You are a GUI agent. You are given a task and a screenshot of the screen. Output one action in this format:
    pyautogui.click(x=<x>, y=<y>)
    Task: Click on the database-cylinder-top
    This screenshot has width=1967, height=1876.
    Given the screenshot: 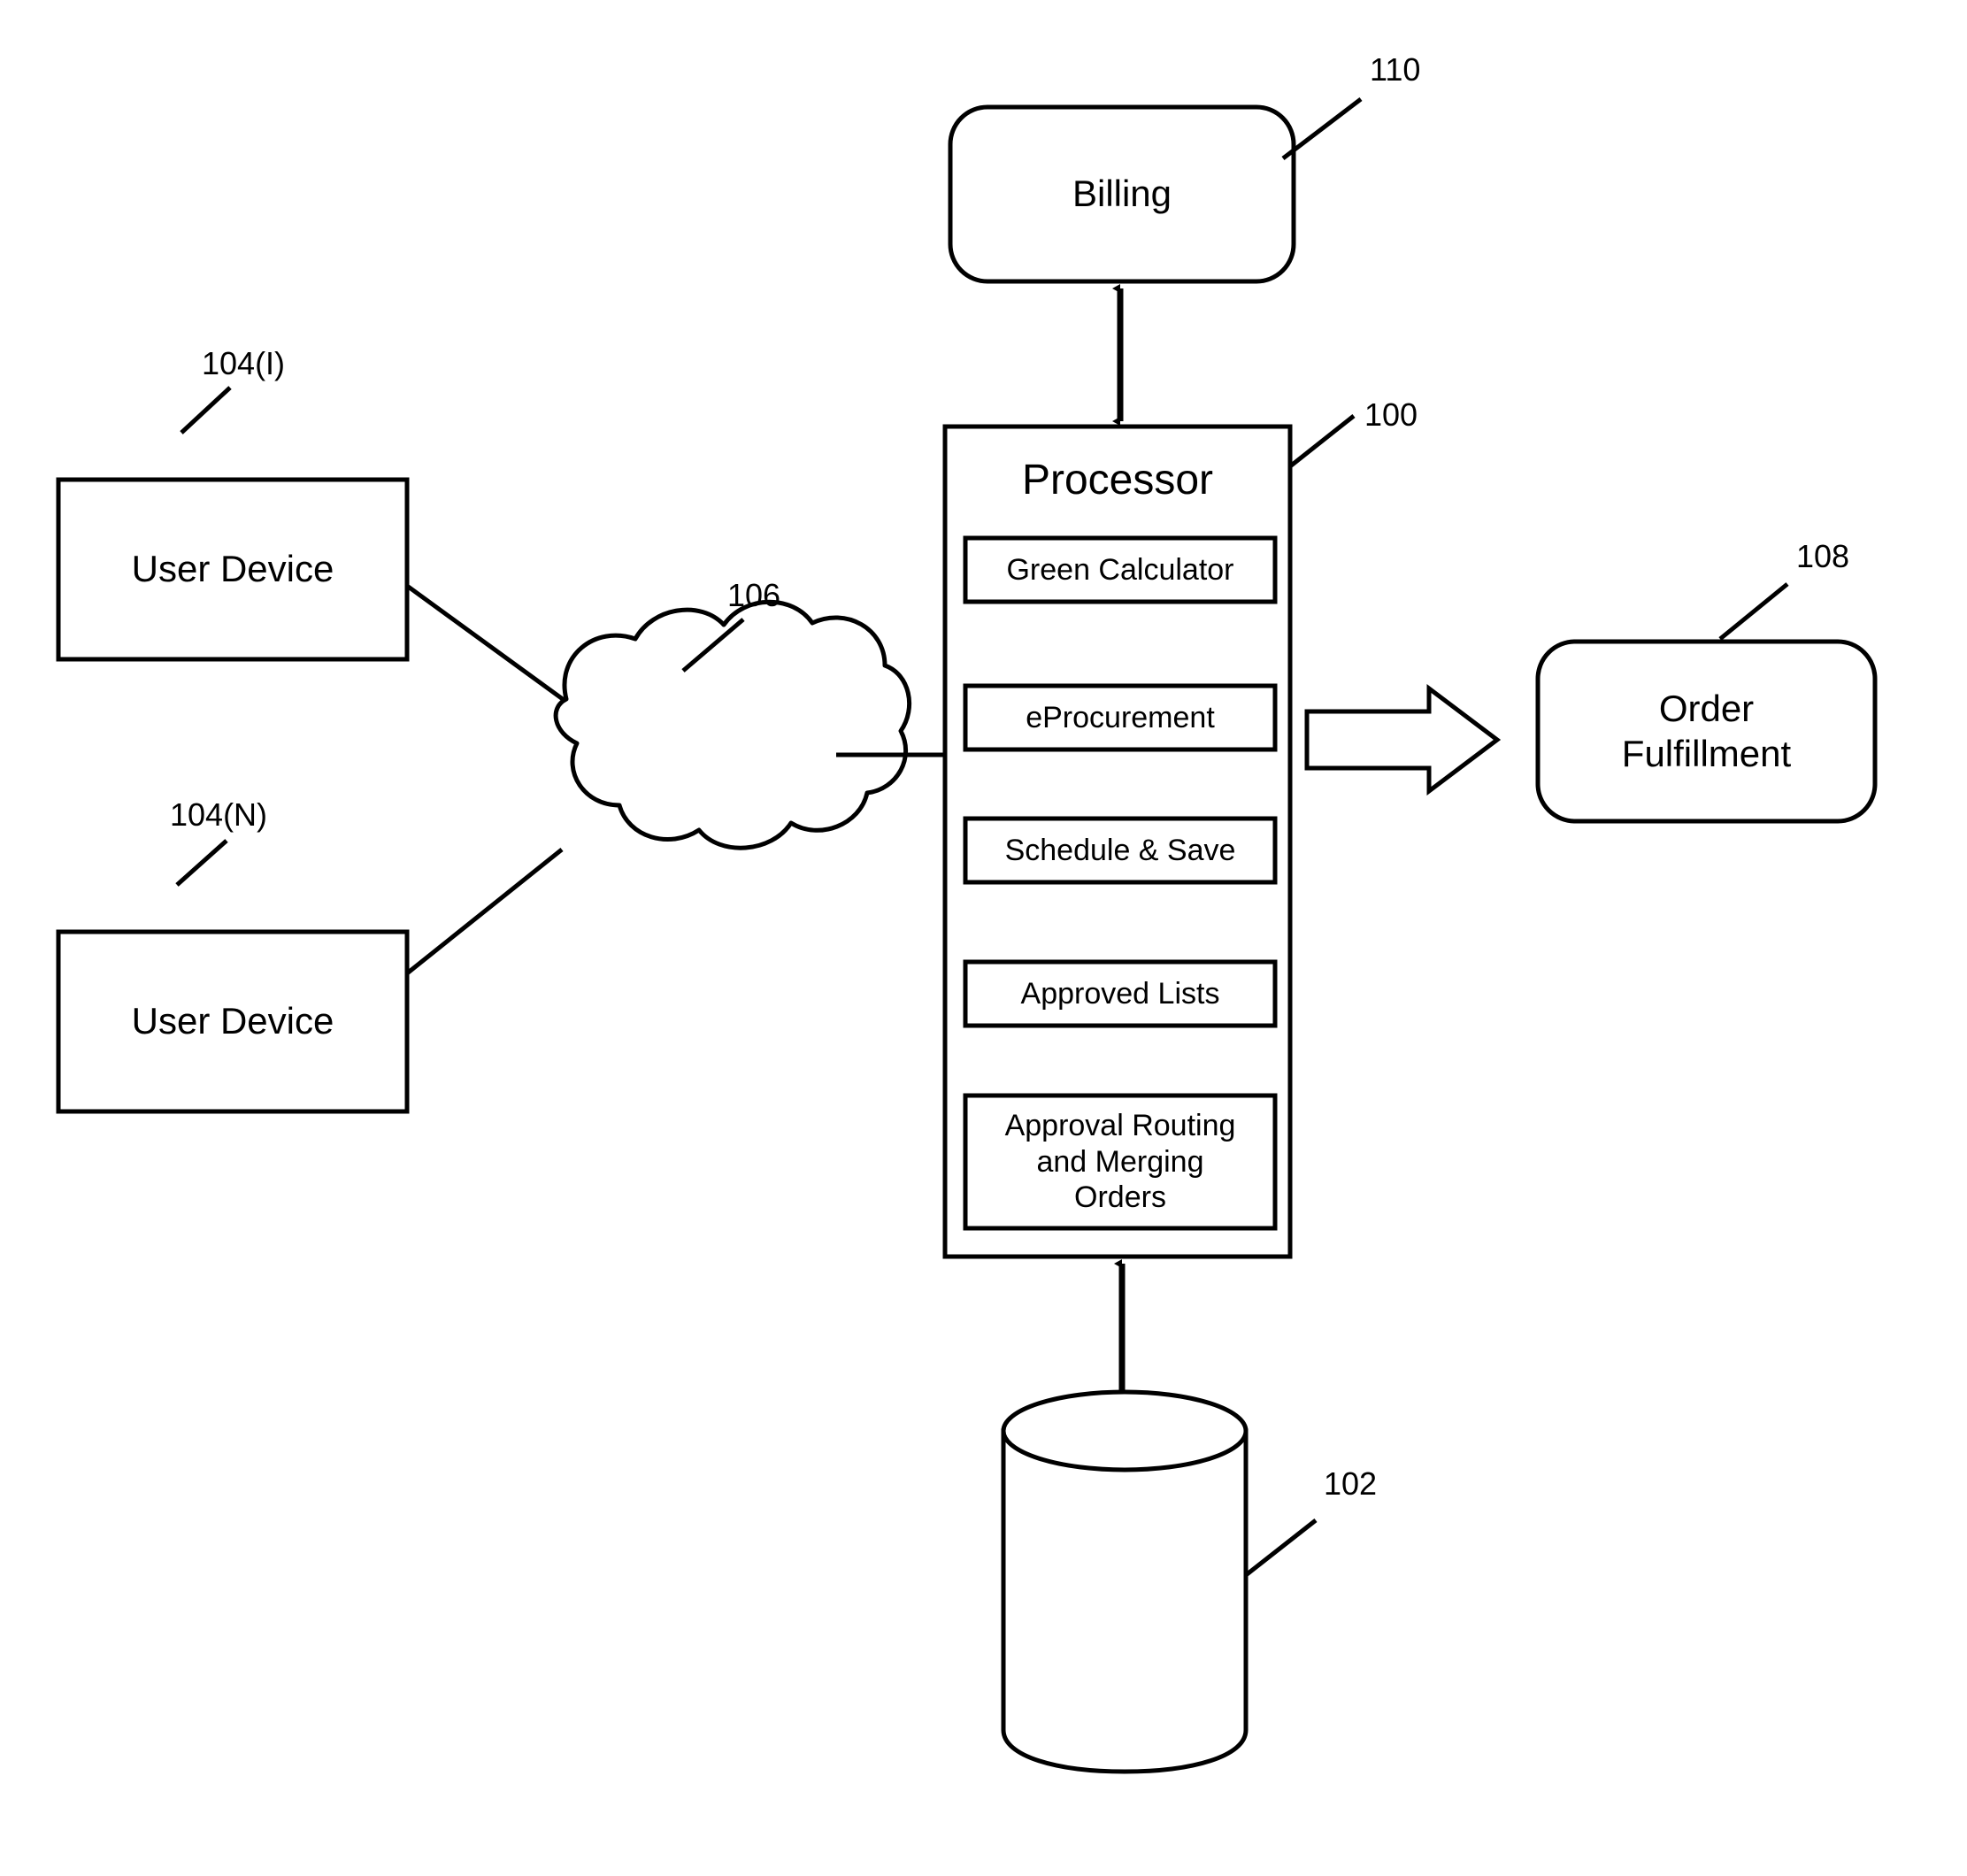 What is the action you would take?
    pyautogui.click(x=1125, y=1431)
    